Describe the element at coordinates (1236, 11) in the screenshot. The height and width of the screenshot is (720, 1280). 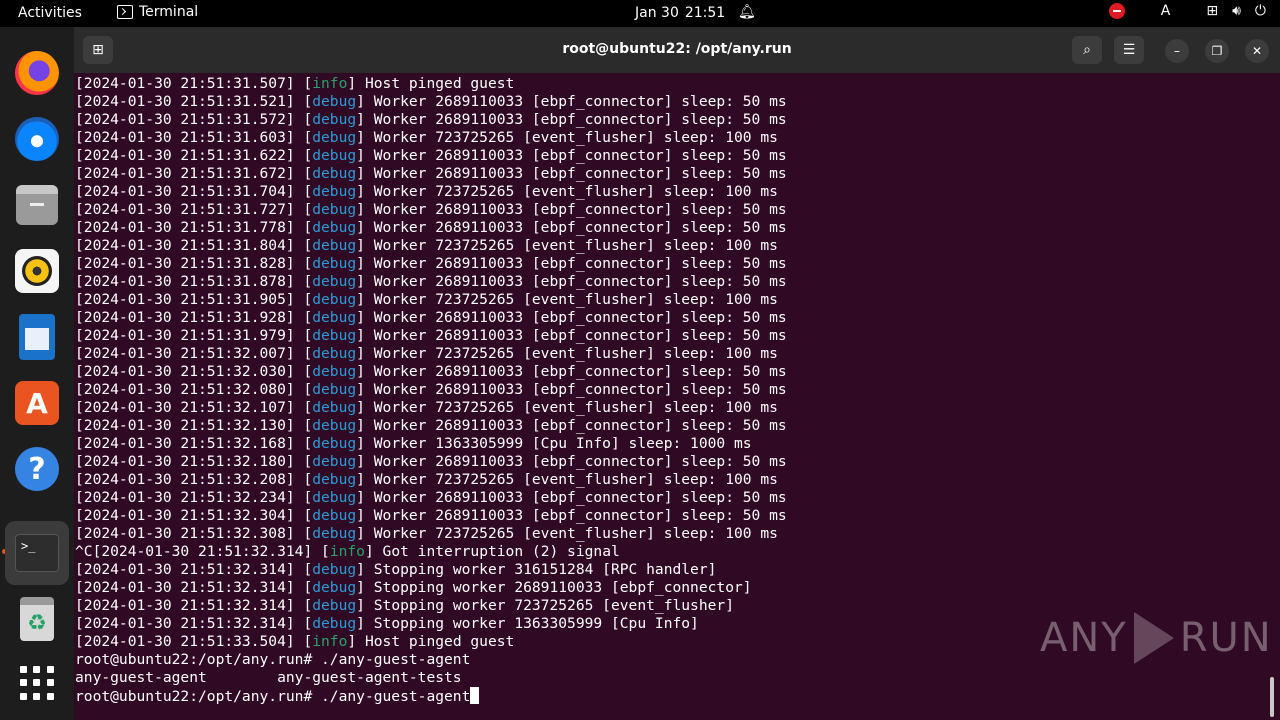
I see `volume-icon: 🔊︎` at that location.